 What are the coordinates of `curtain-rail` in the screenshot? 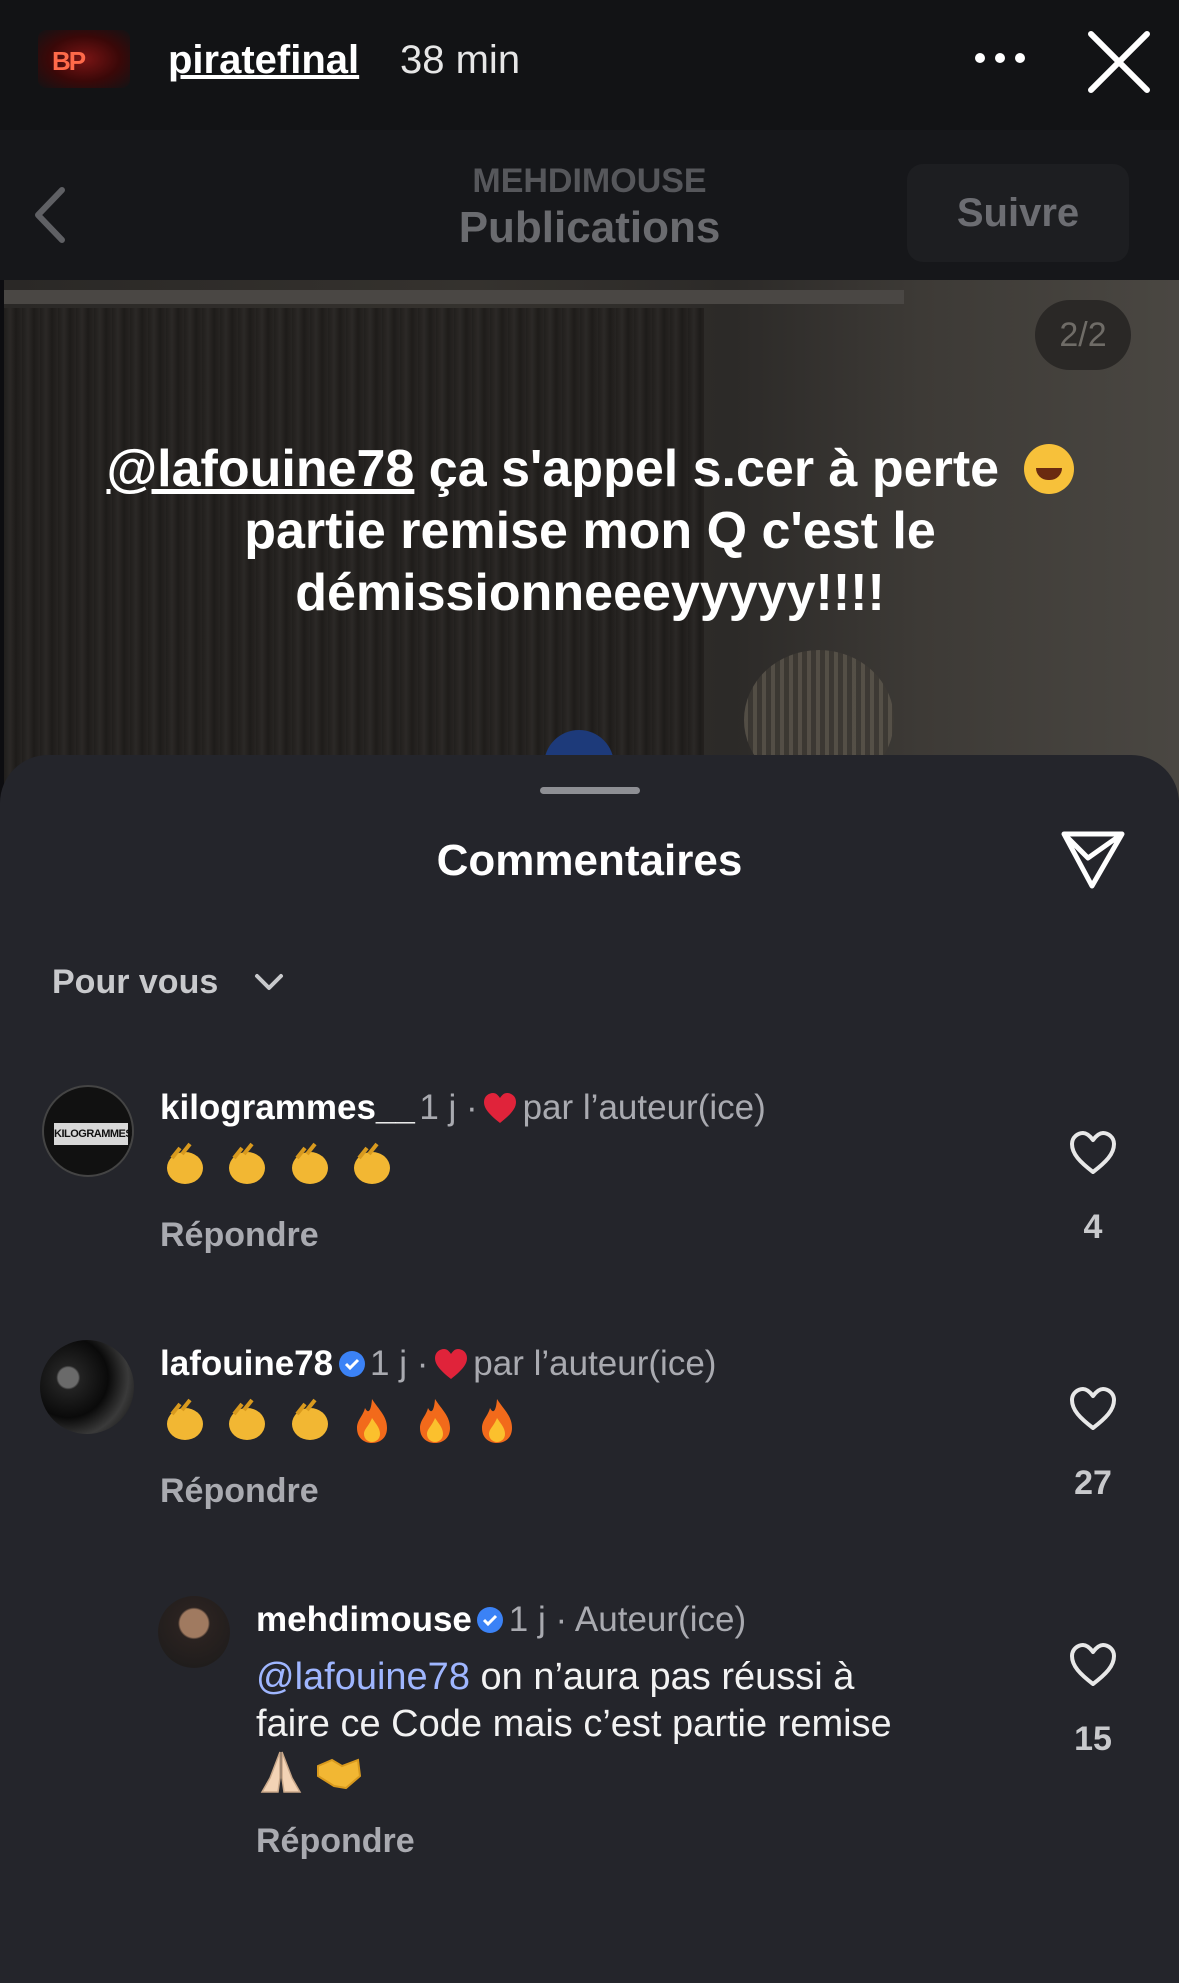 It's located at (454, 297).